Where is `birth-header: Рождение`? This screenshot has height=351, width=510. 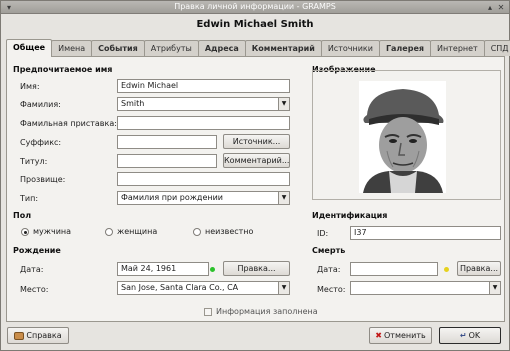 birth-header: Рождение is located at coordinates (37, 250).